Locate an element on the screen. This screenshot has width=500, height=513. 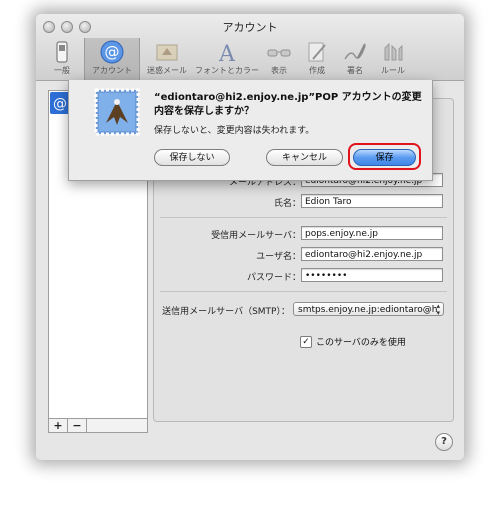
toolbar-composing-label: 作成 is located at coordinates (317, 70).